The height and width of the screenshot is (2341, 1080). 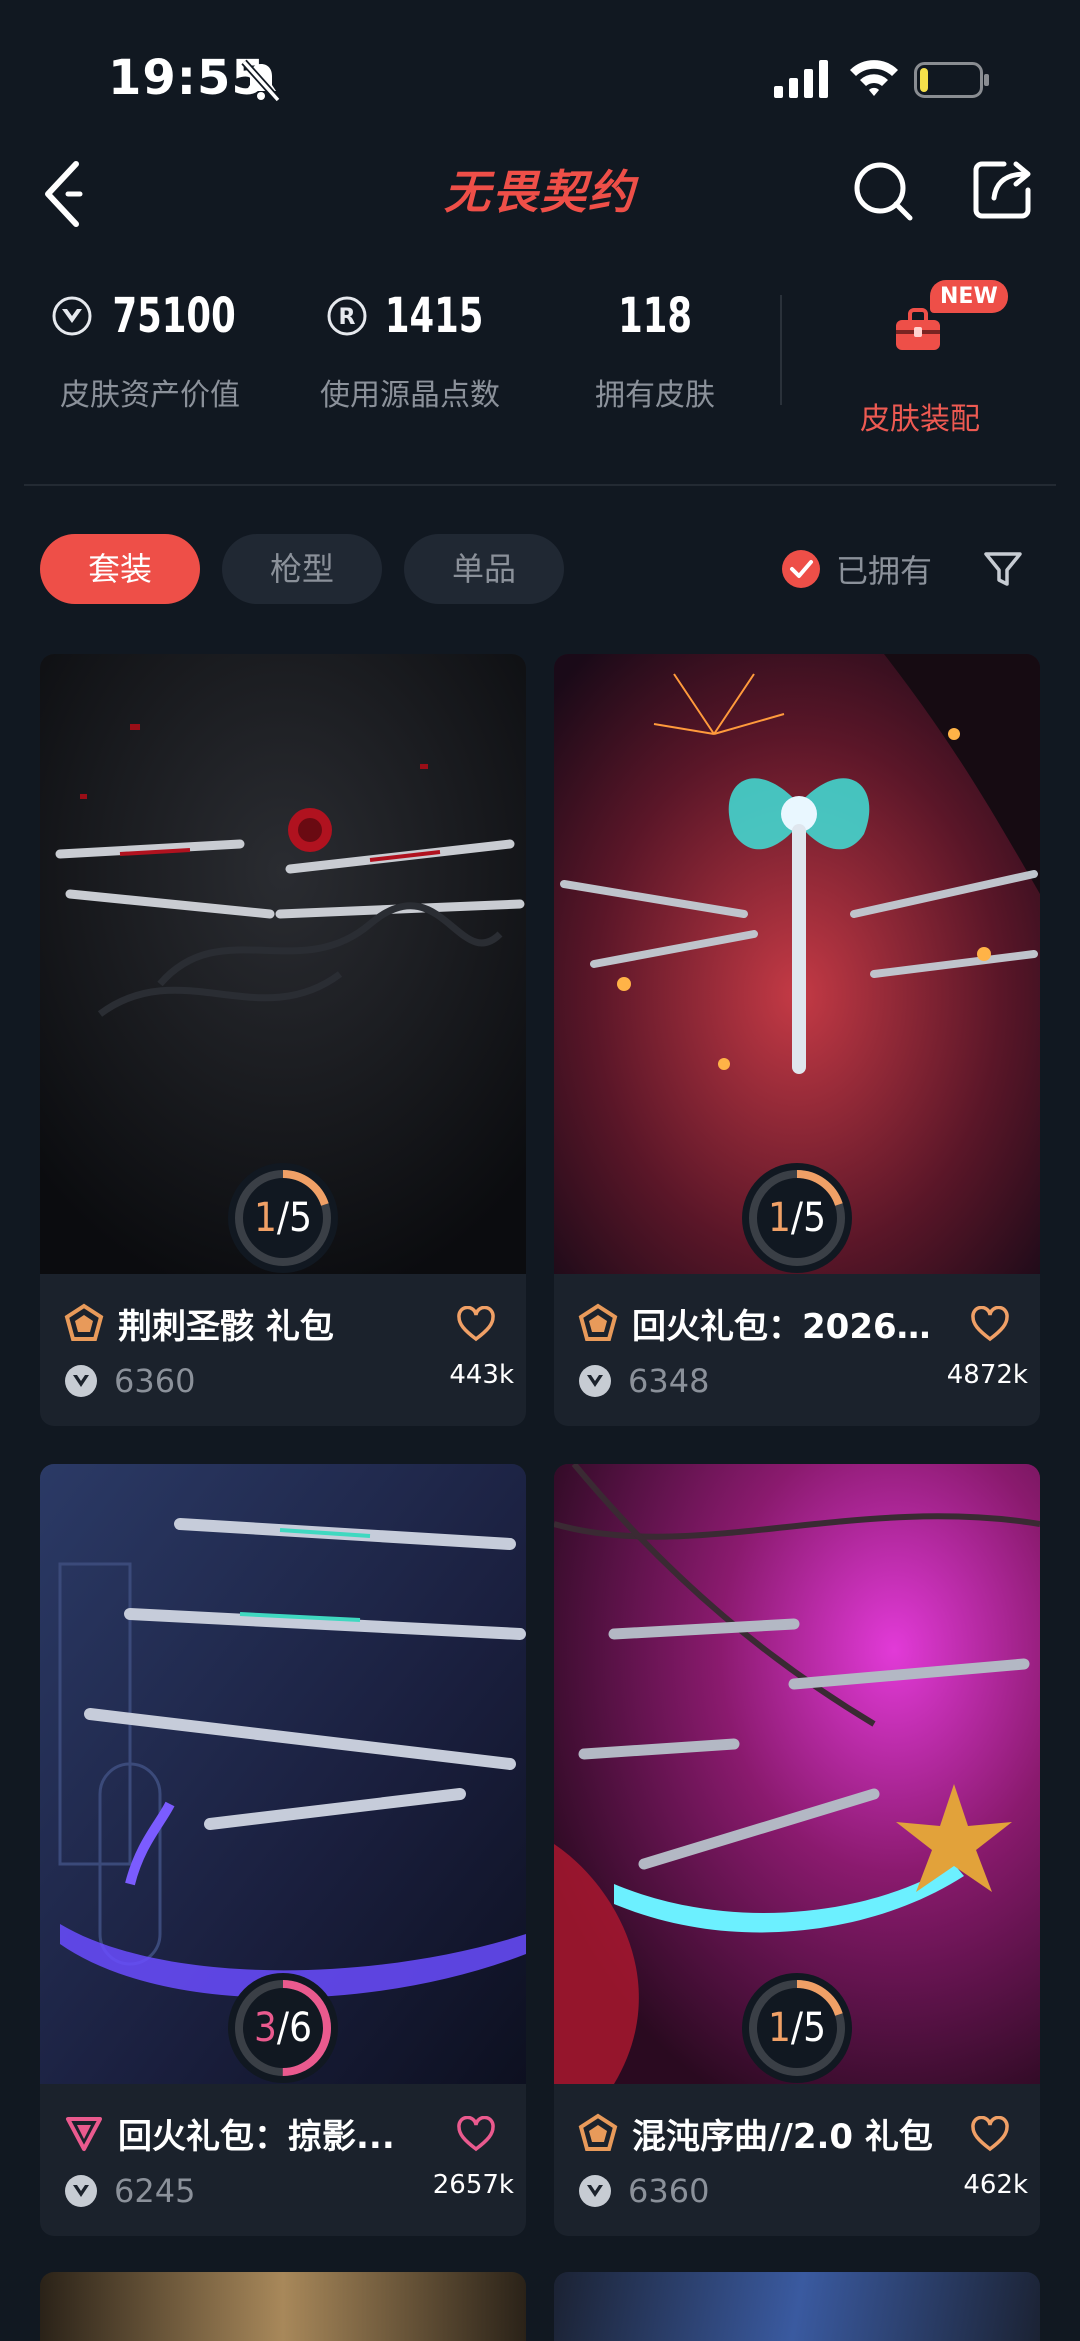 I want to click on wifi-icon, so click(x=874, y=78).